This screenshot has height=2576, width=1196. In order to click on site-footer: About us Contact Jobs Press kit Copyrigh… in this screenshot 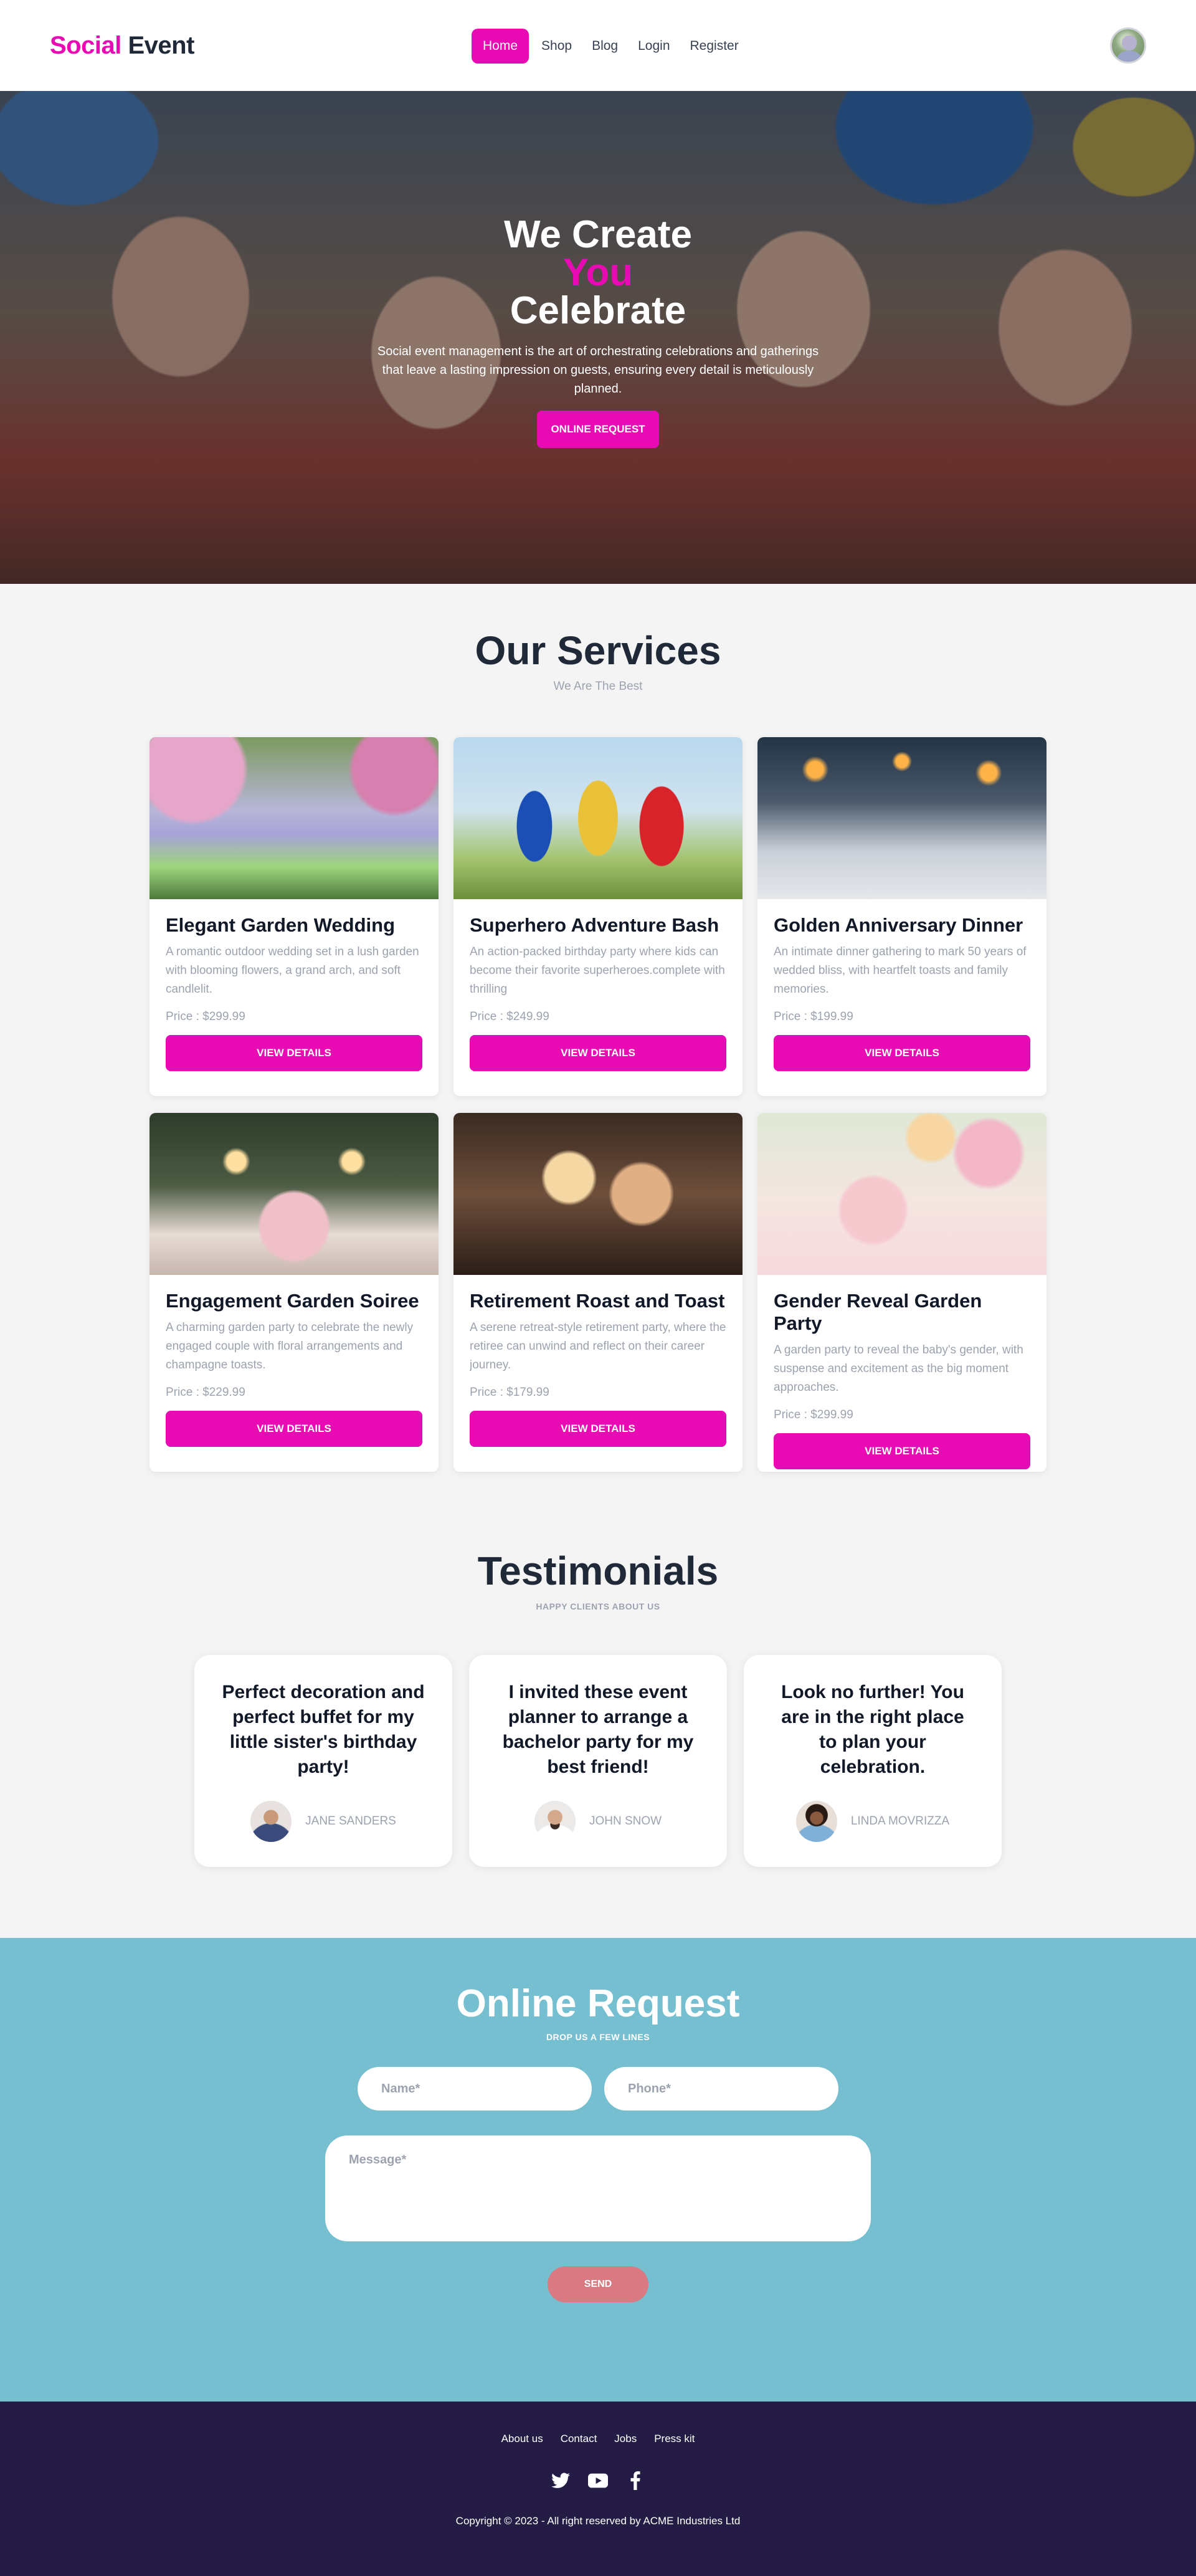, I will do `click(598, 2489)`.